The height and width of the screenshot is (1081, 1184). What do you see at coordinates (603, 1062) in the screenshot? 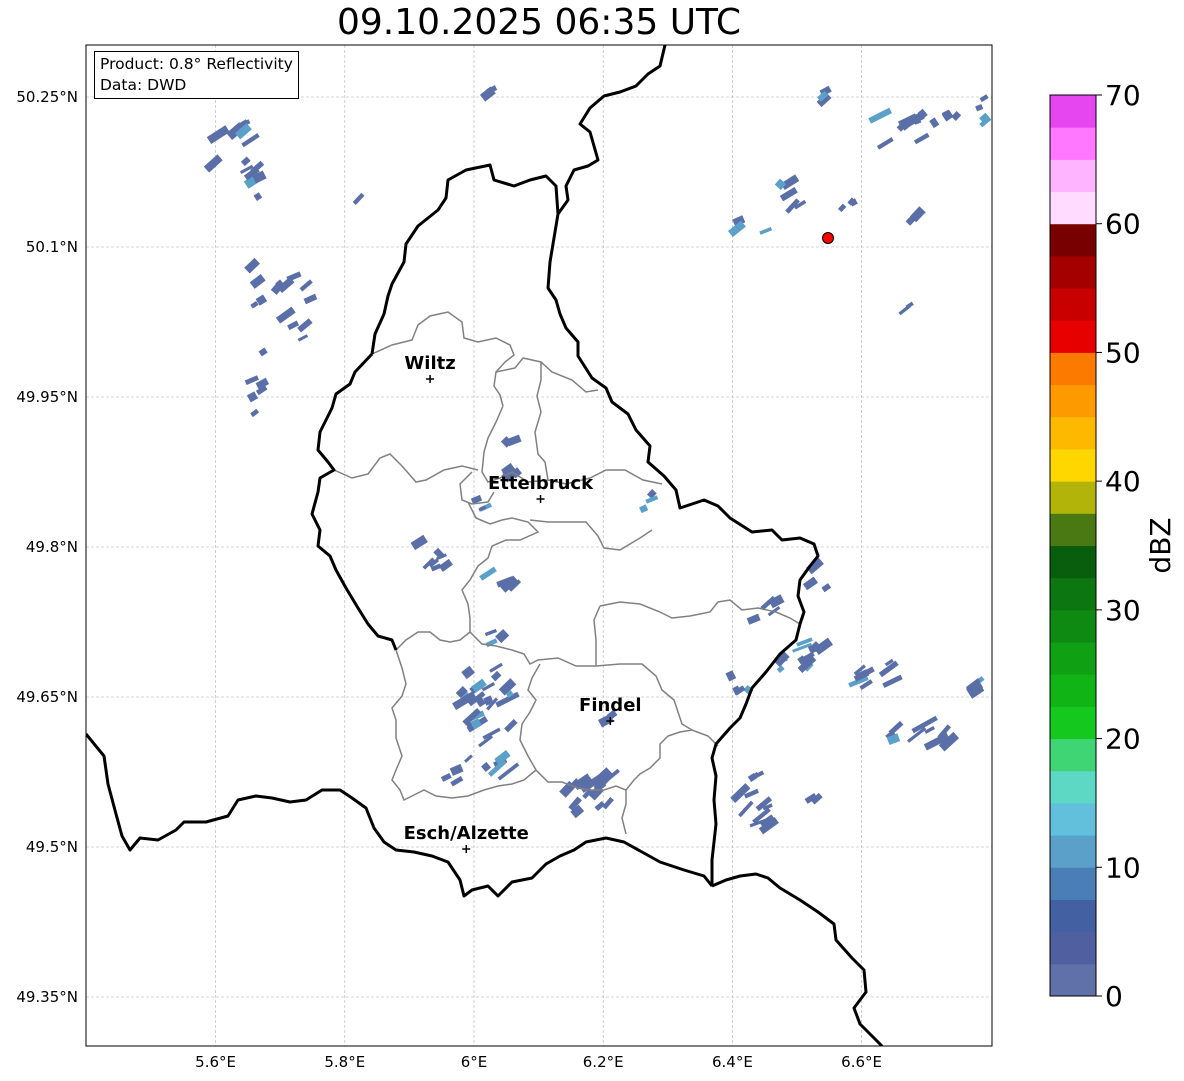
I see `lon-tick-label: 6.2°E` at bounding box center [603, 1062].